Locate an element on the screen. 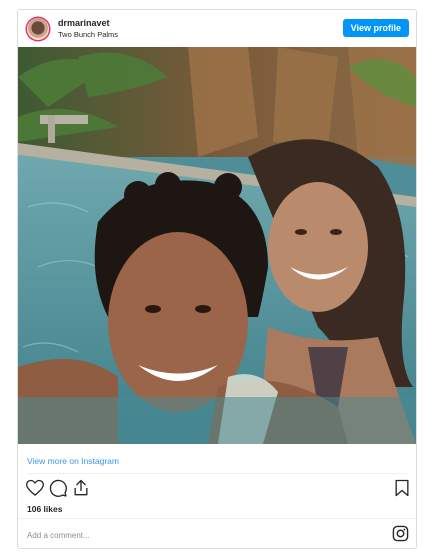 This screenshot has width=438, height=560. location: Two Bunch Palms is located at coordinates (88, 34).